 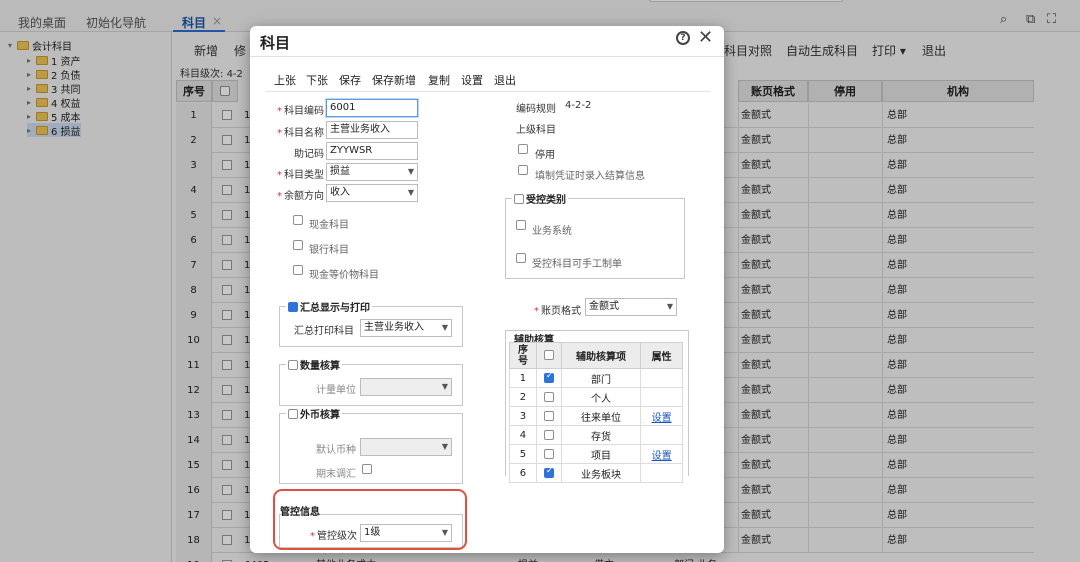 What do you see at coordinates (329, 225) in the screenshot?
I see `cash-label: 现金科目` at bounding box center [329, 225].